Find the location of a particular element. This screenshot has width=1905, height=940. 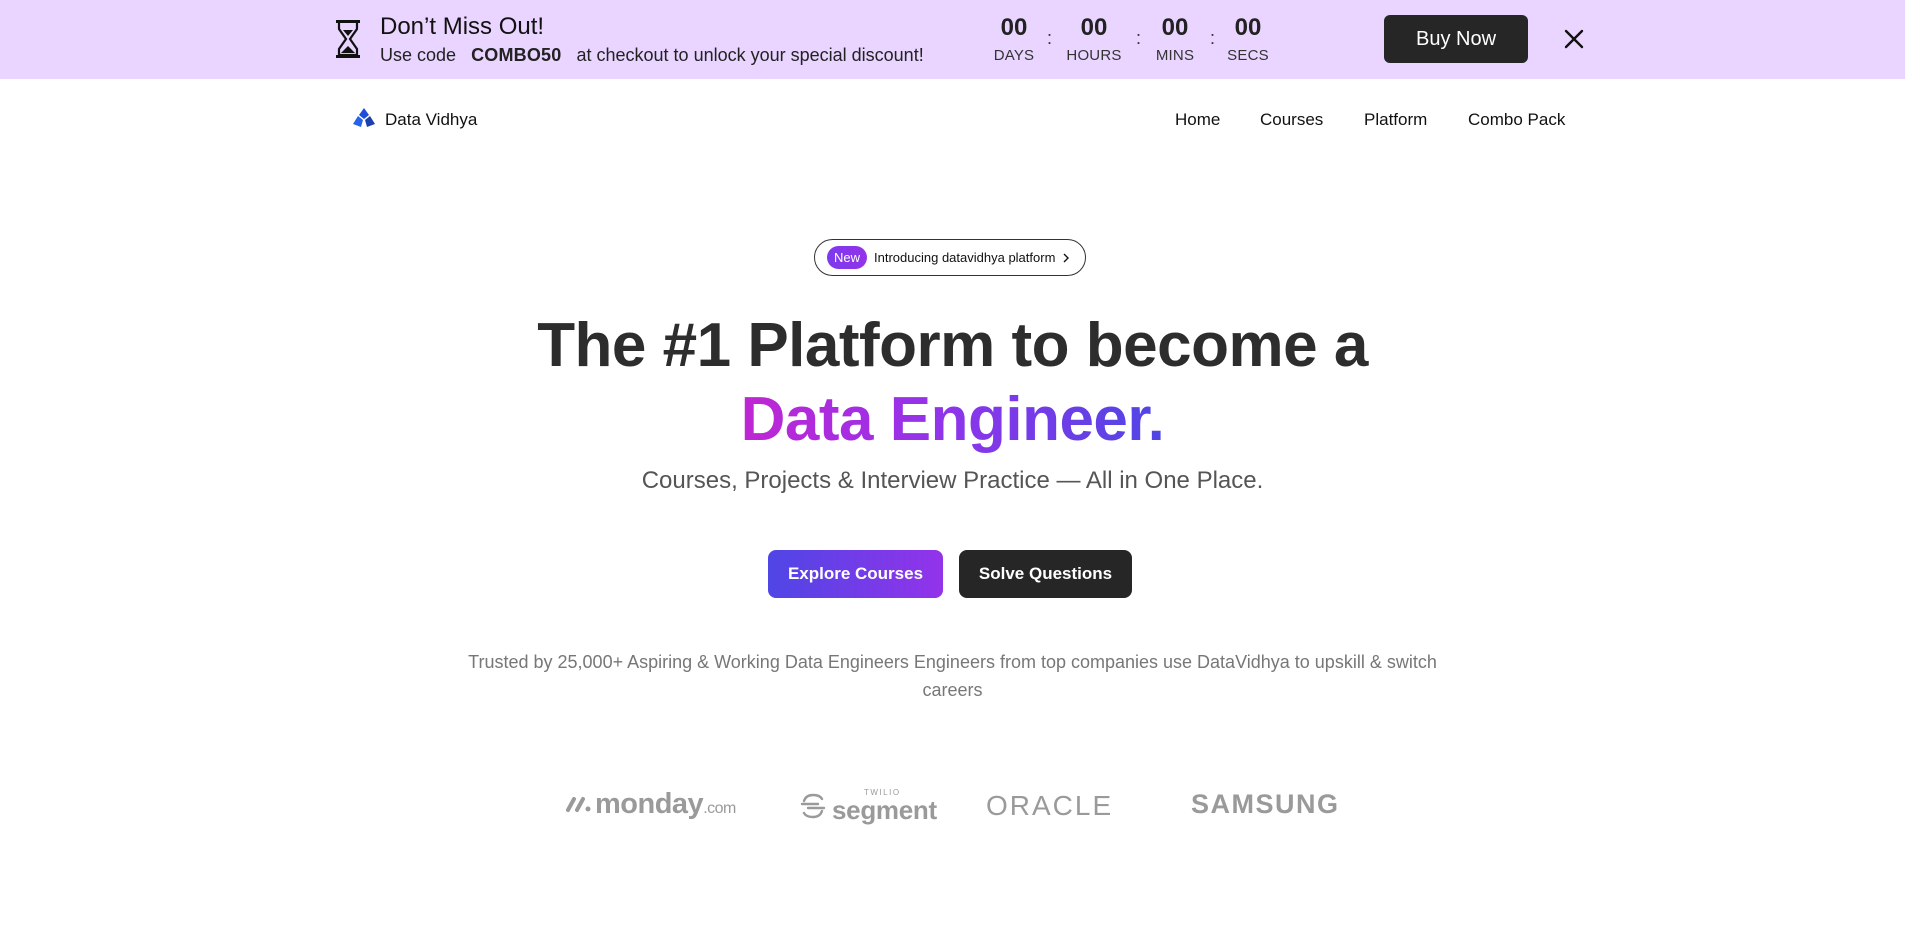

countdown-days: 00 DAYS is located at coordinates (1014, 39).